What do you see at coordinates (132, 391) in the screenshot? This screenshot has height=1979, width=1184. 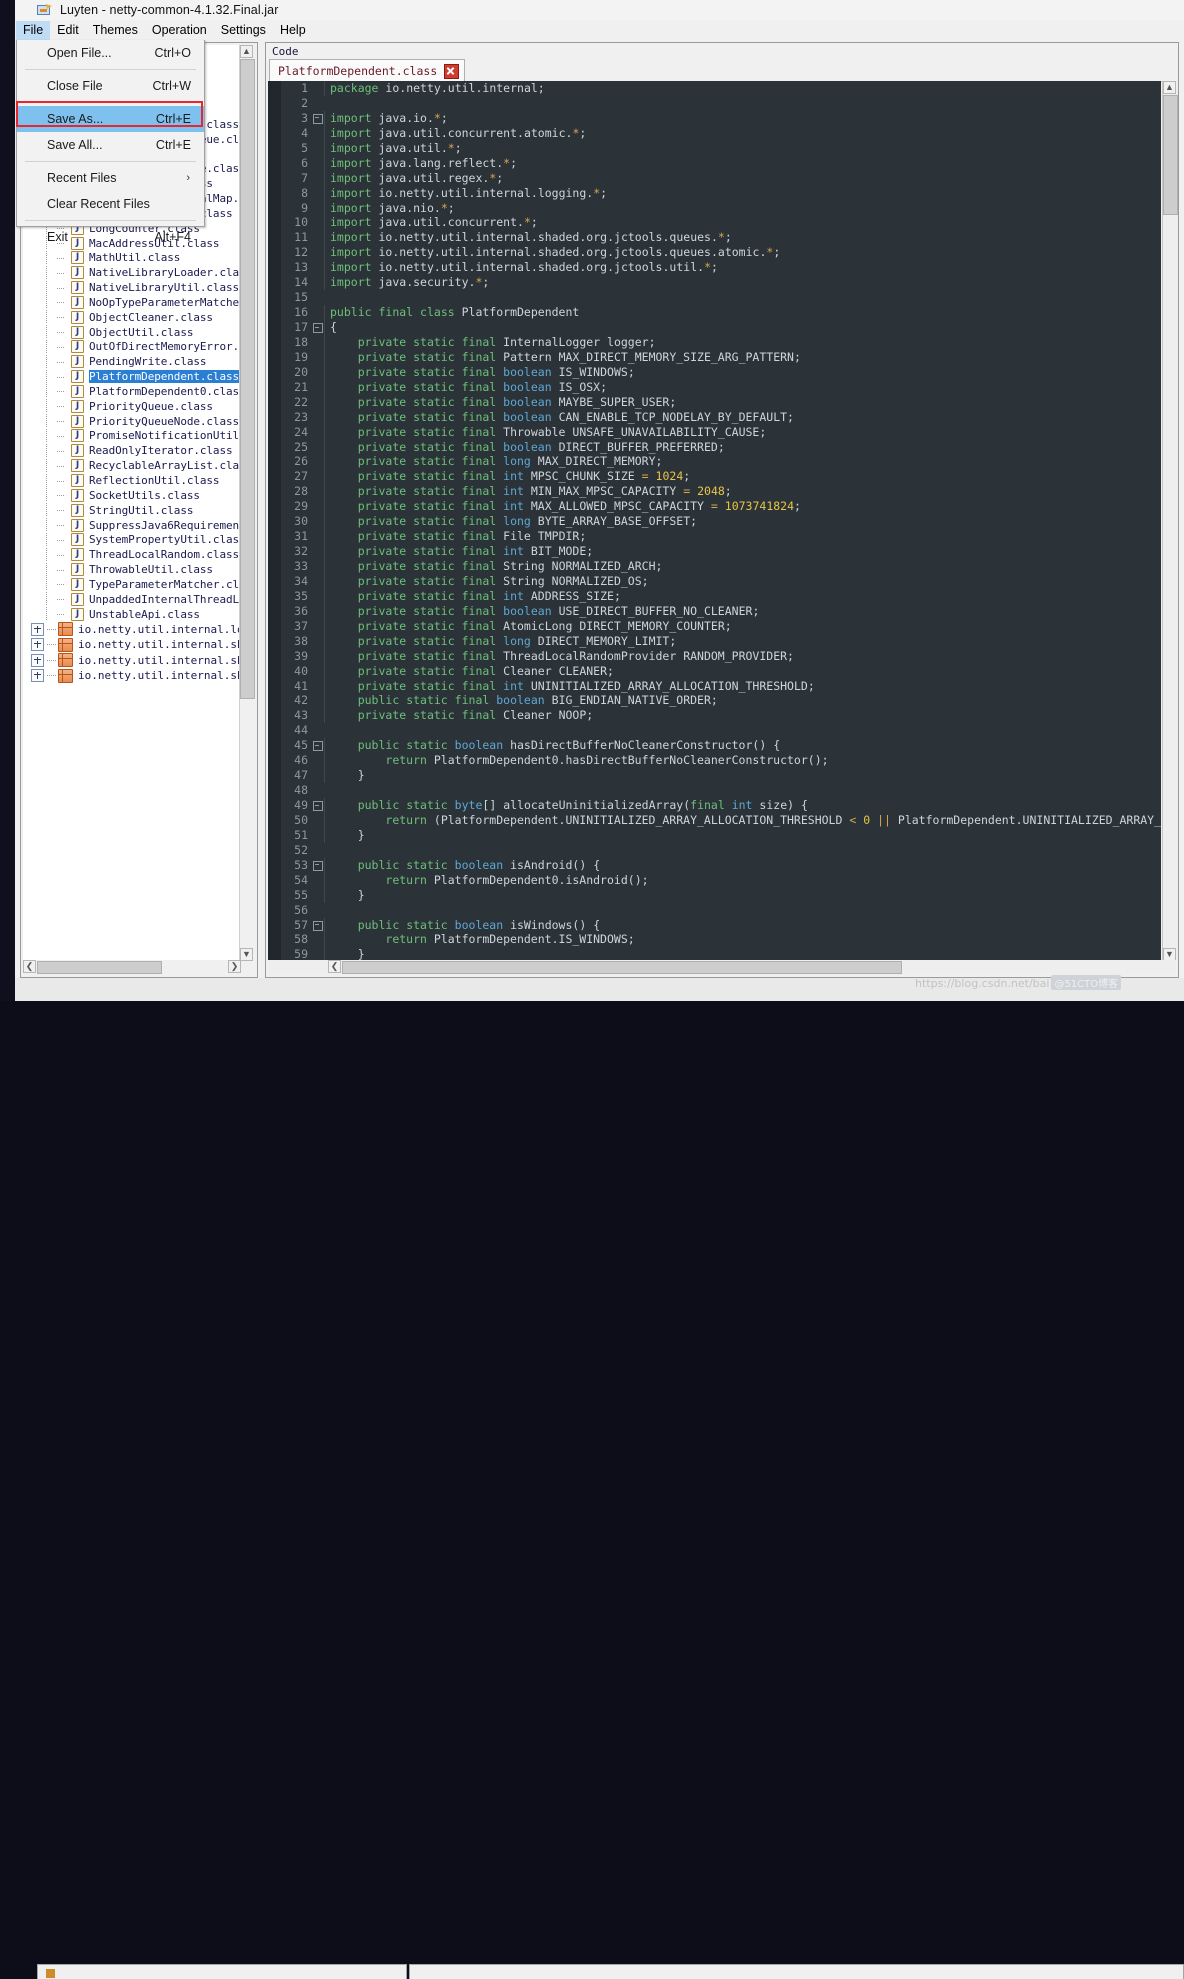 I see `tree-item-class: J PlatformDependent0.class` at bounding box center [132, 391].